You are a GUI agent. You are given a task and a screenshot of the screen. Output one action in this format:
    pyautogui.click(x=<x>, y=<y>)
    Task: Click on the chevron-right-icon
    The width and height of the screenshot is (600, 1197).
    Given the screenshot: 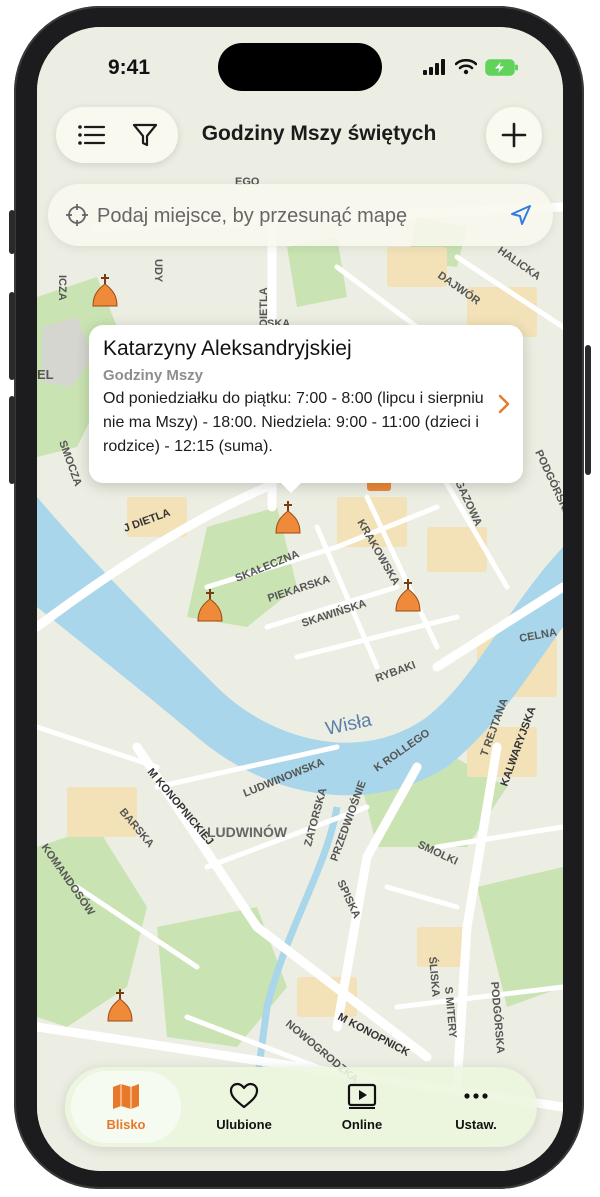 What is the action you would take?
    pyautogui.click(x=504, y=404)
    